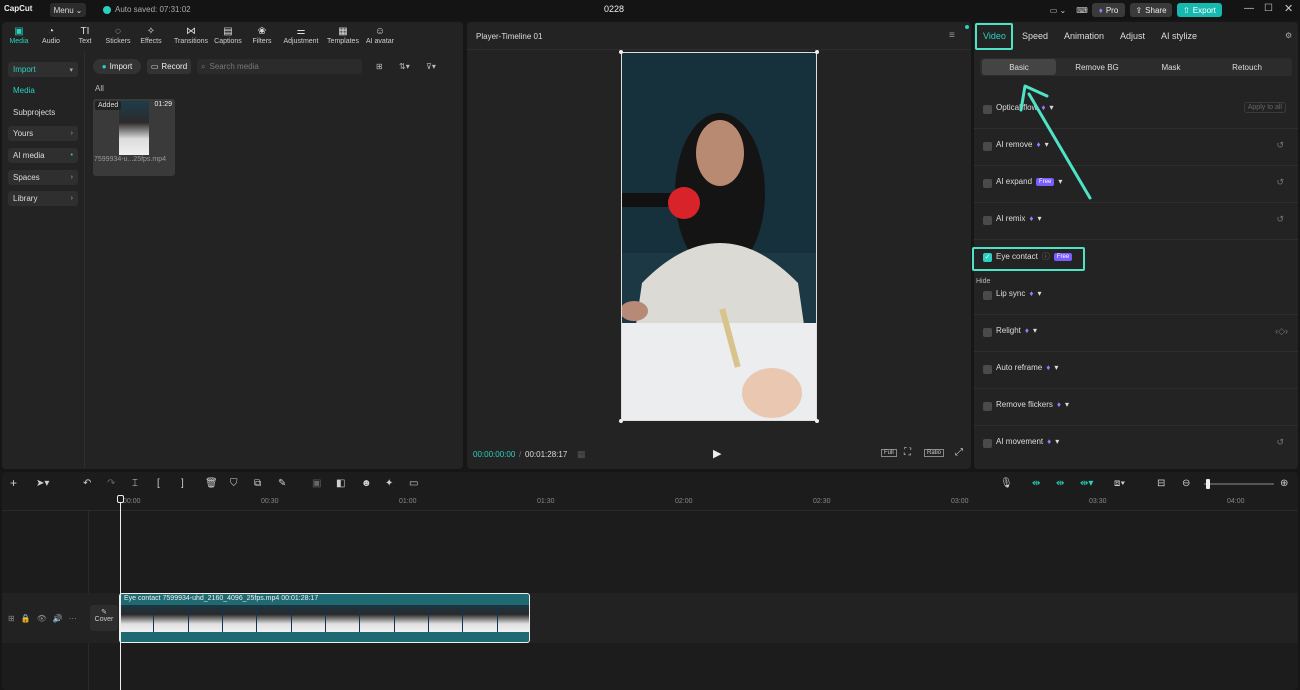 Image resolution: width=1300 pixels, height=690 pixels. I want to click on filter-icon: ⊽▾, so click(431, 66).